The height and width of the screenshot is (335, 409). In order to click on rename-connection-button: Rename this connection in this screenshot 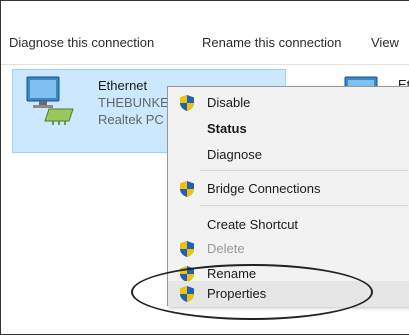, I will do `click(271, 42)`.